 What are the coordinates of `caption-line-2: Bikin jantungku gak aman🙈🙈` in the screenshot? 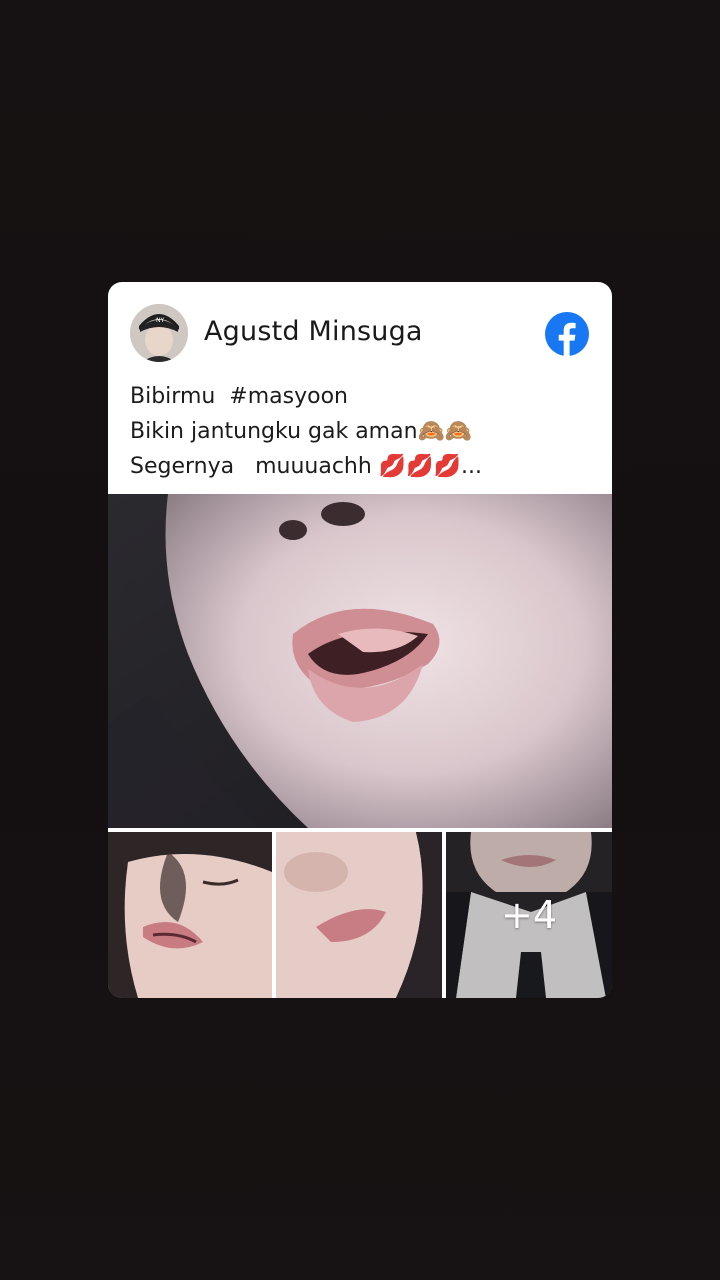 It's located at (301, 431).